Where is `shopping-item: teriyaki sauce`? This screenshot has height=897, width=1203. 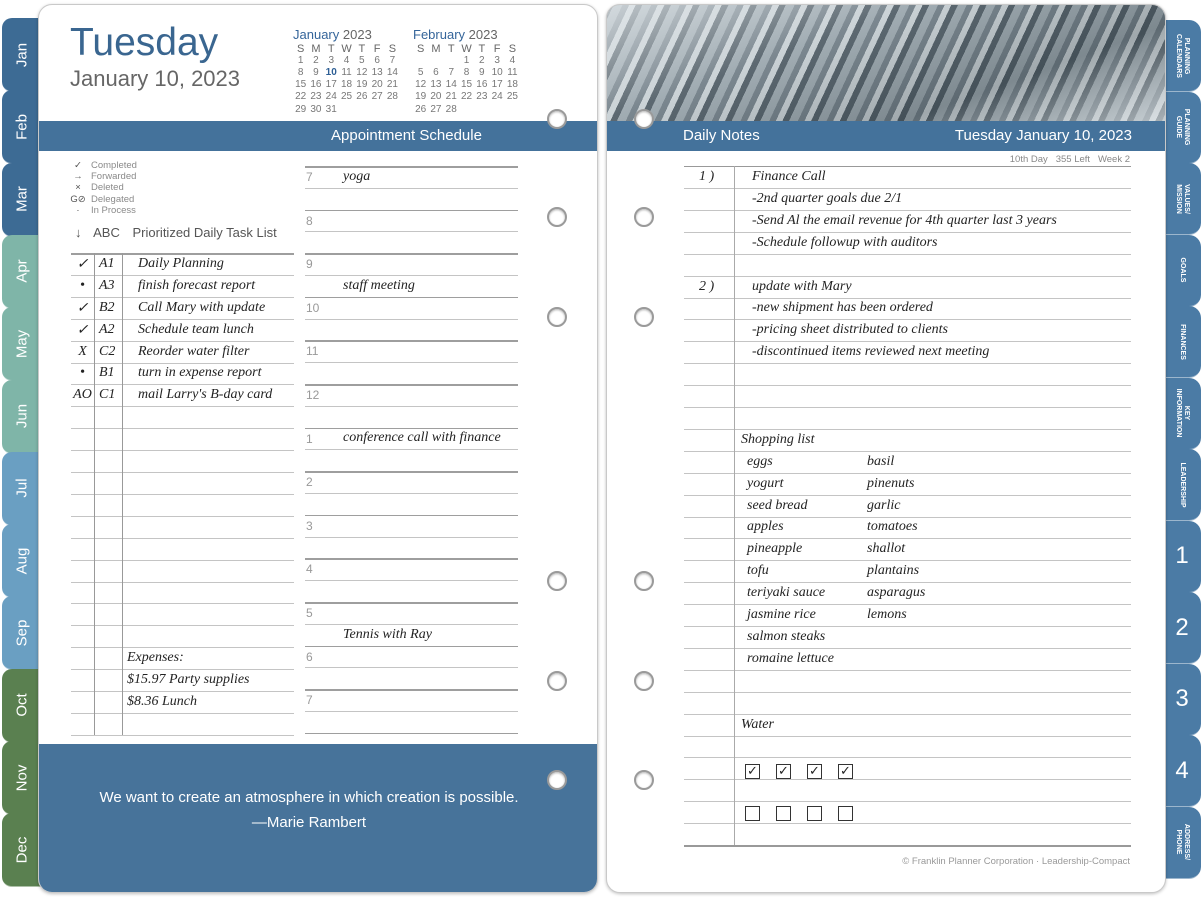
shopping-item: teriyaki sauce is located at coordinates (786, 593).